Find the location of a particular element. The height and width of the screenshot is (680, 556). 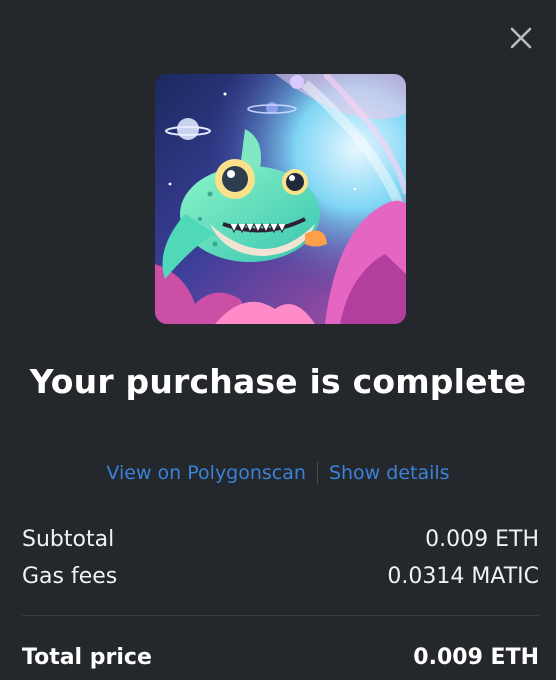

view-on-polygonscan-link: View on Polygonscan is located at coordinates (206, 473).